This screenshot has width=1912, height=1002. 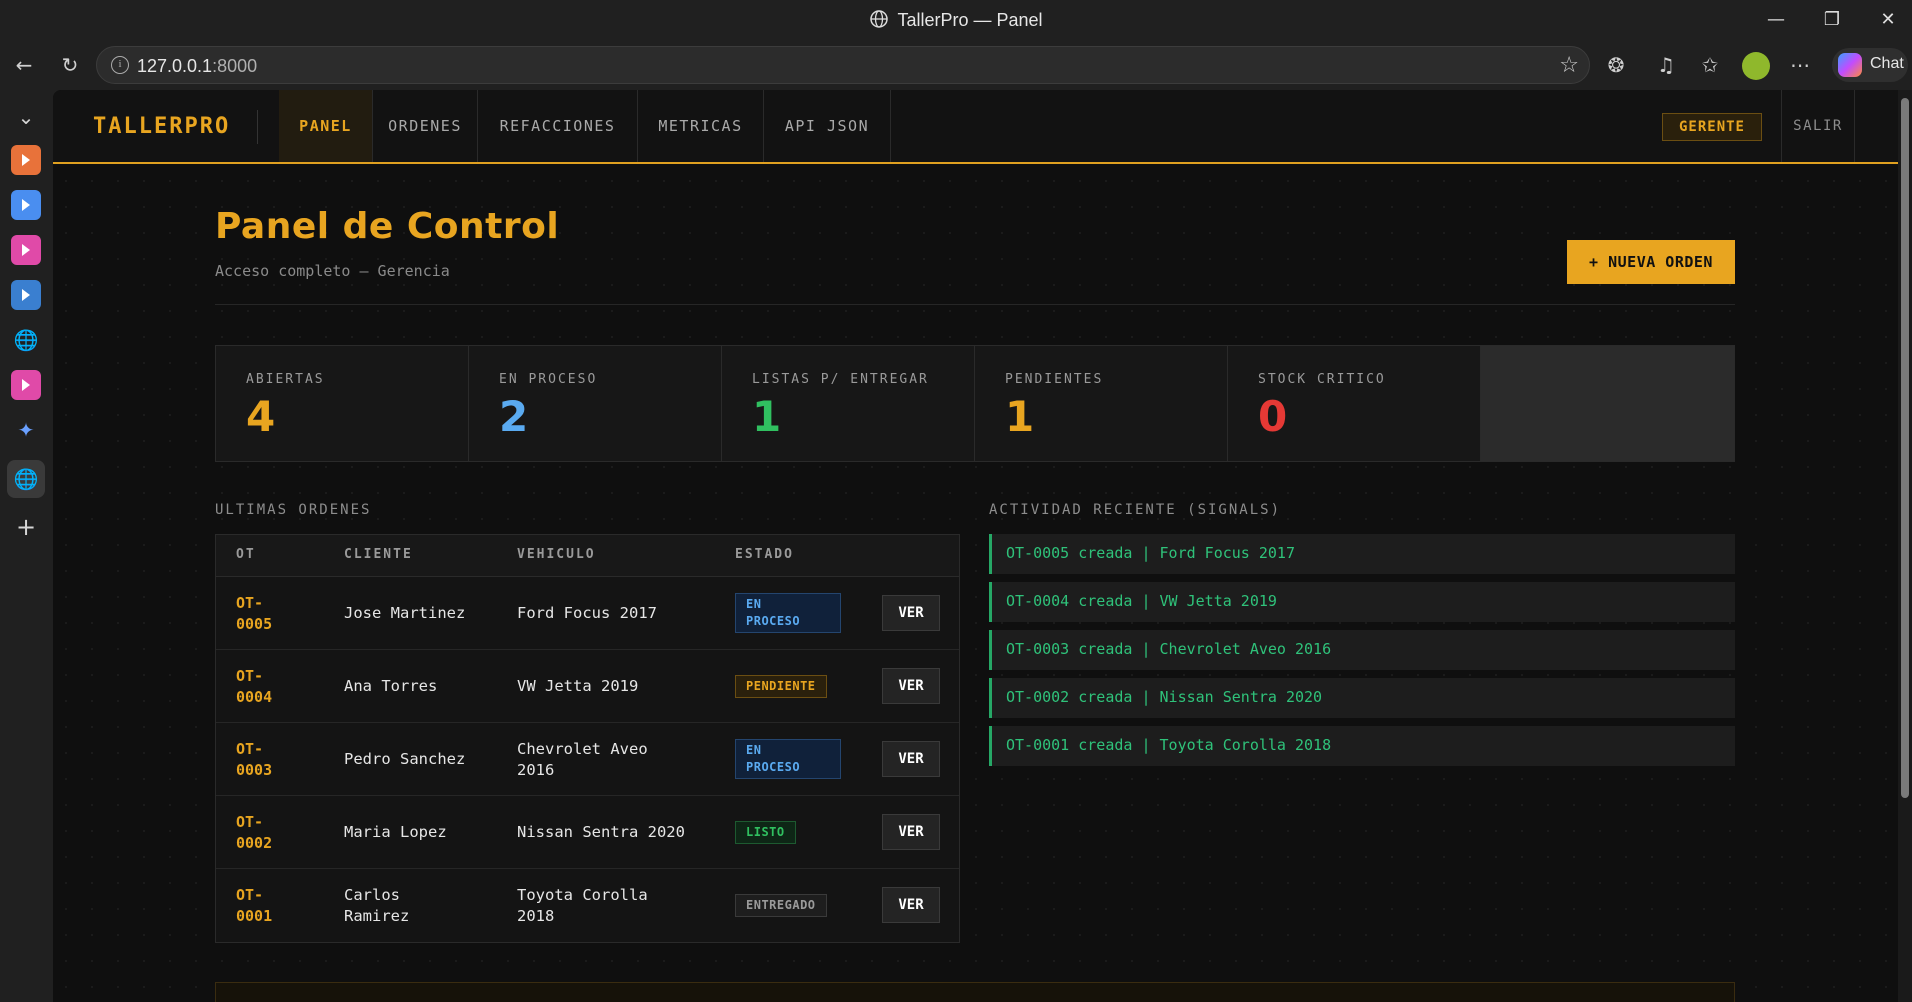 I want to click on stat-label: STOCK CRITICO, so click(x=1322, y=379).